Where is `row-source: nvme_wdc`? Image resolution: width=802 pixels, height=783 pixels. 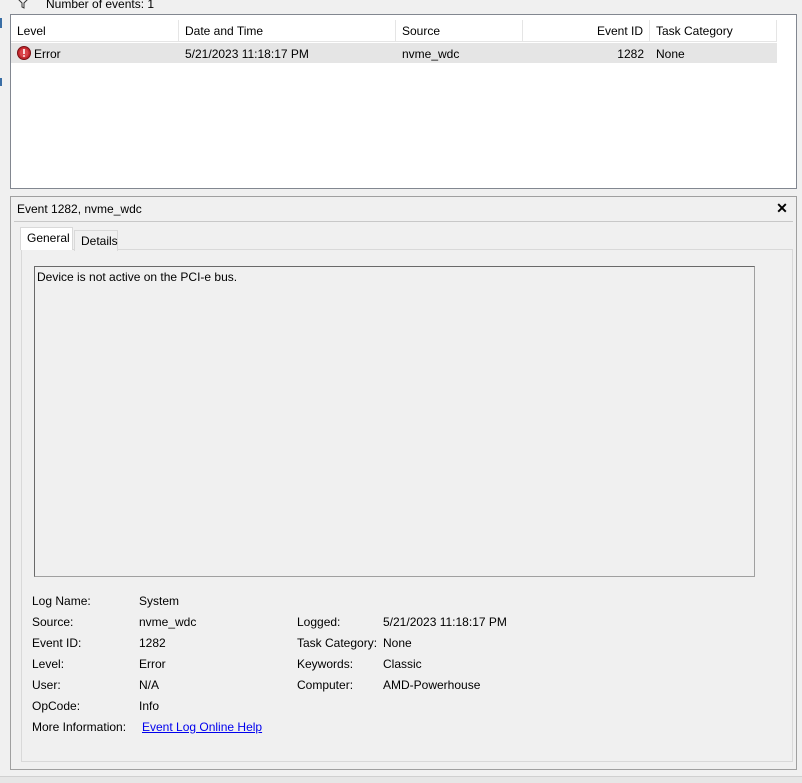 row-source: nvme_wdc is located at coordinates (431, 54).